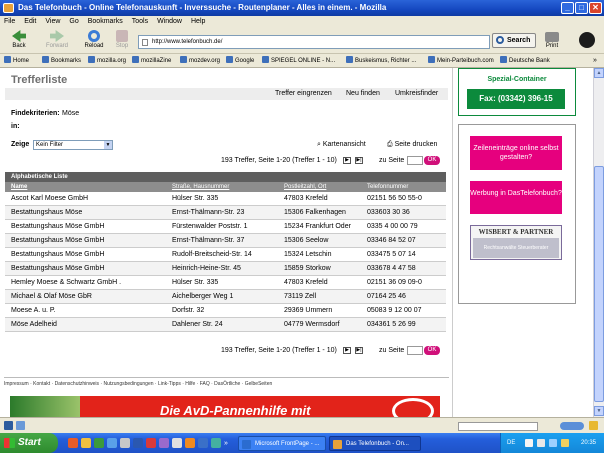 The height and width of the screenshot is (453, 604). Describe the element at coordinates (34, 324) in the screenshot. I see `cell-name: Möse Adelheid` at that location.